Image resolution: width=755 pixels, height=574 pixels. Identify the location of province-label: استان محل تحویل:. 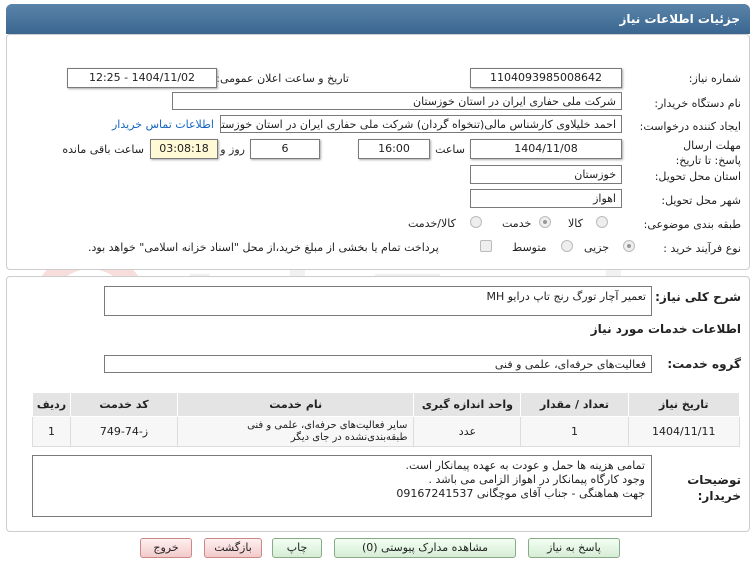
(697, 176).